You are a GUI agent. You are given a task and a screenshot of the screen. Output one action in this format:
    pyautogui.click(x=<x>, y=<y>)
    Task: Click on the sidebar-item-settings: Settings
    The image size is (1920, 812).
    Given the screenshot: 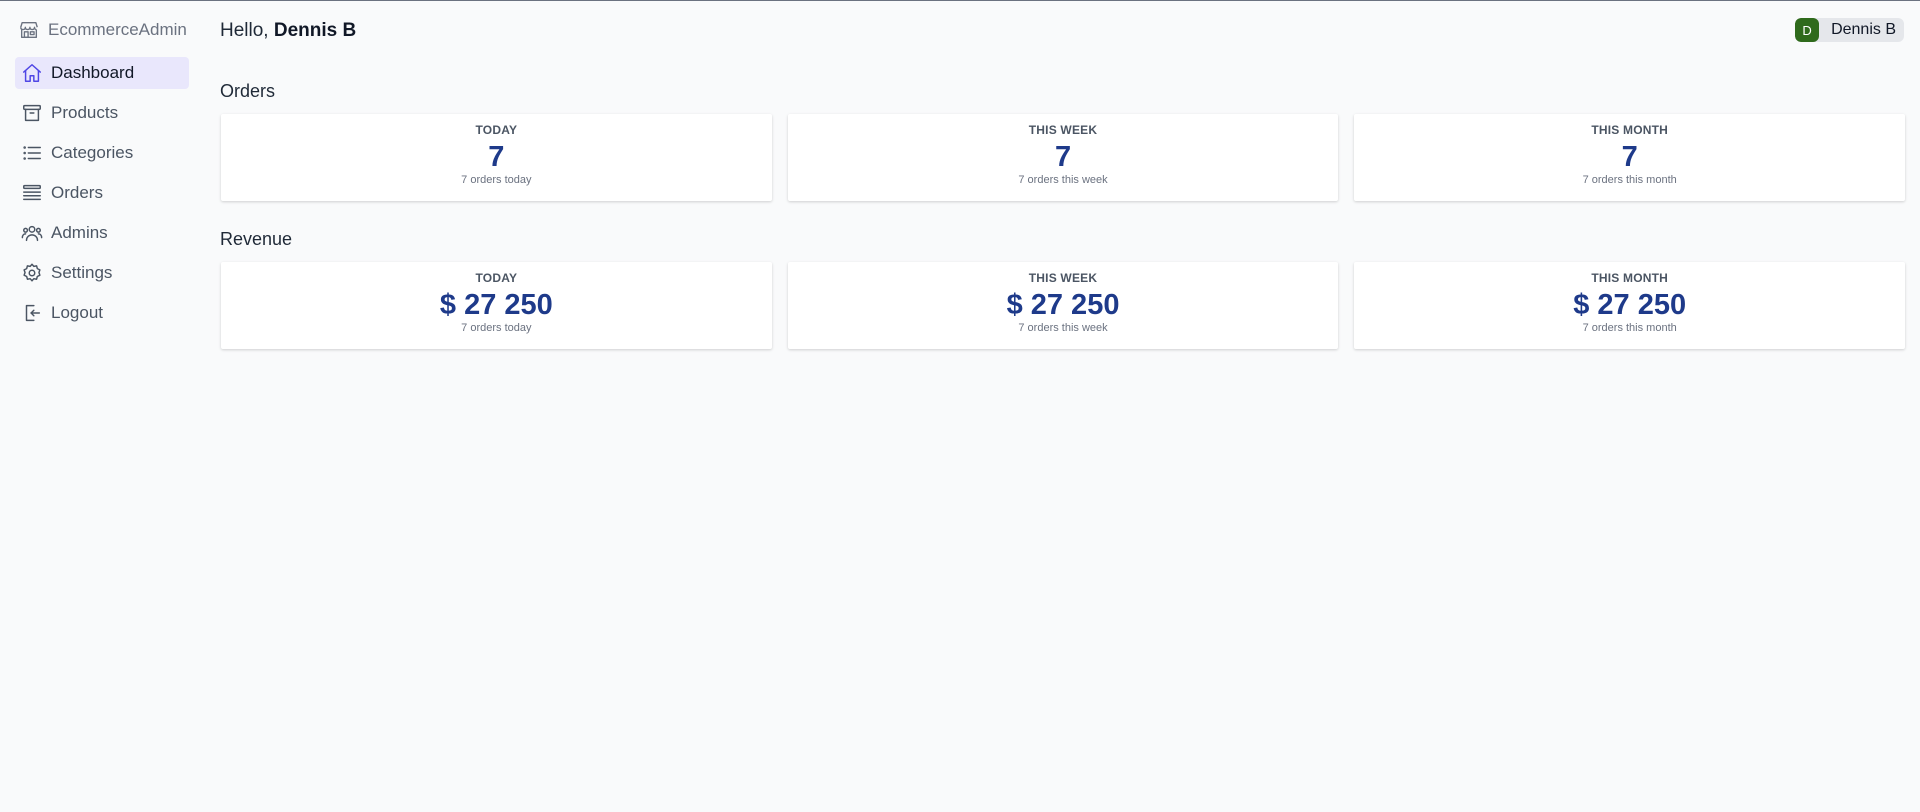 What is the action you would take?
    pyautogui.click(x=102, y=273)
    